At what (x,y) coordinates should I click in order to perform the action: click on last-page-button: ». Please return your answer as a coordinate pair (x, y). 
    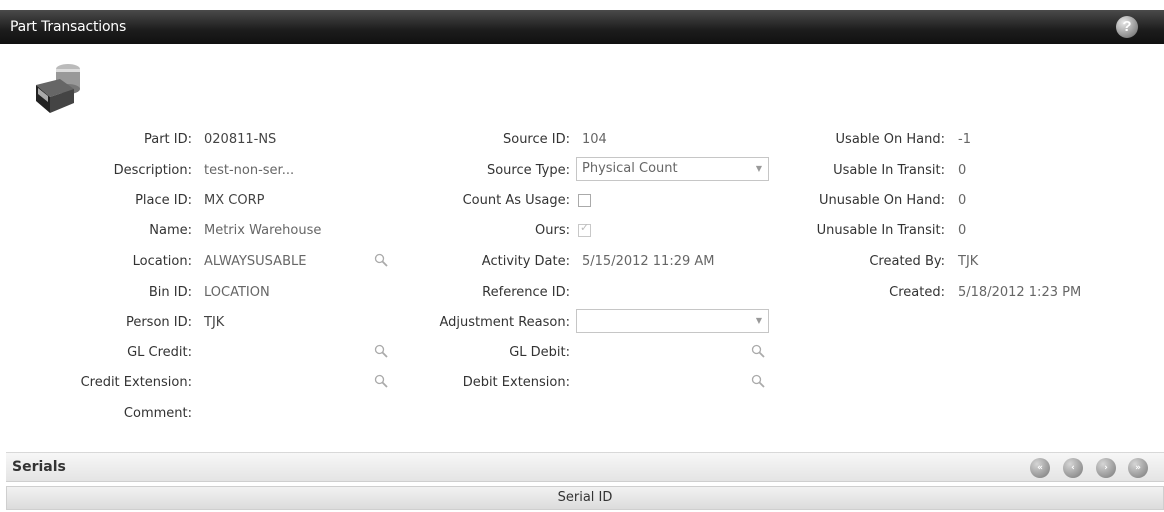
    Looking at the image, I should click on (1138, 468).